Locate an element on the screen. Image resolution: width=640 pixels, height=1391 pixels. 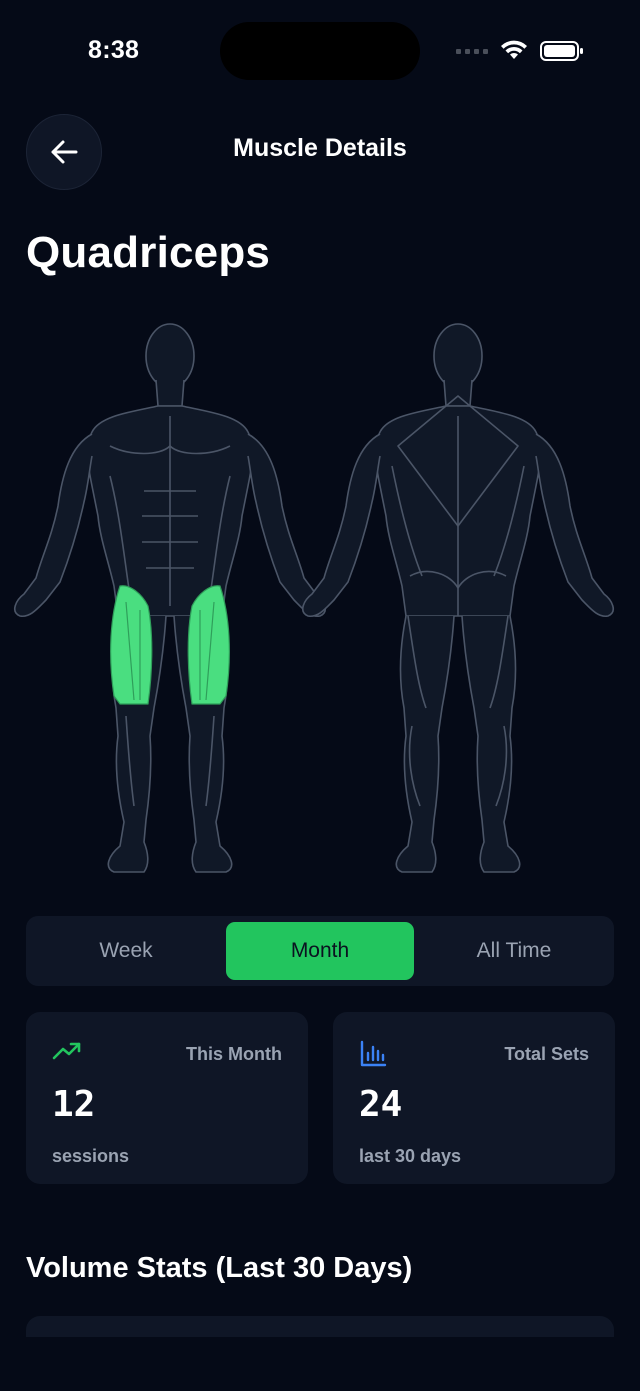
stat-label: This Month is located at coordinates (234, 1054).